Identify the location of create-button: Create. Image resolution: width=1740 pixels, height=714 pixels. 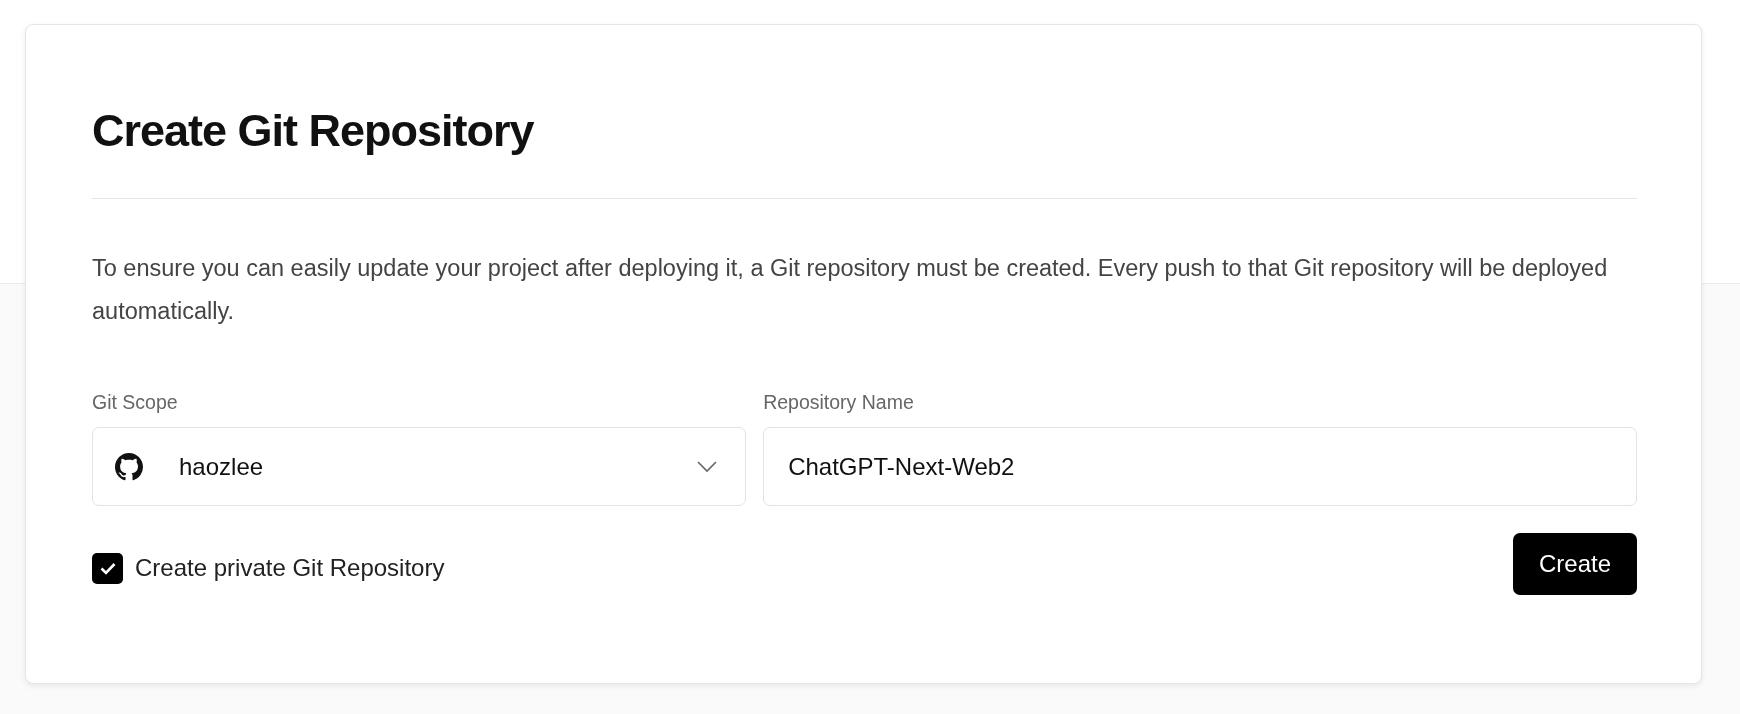
(1574, 564).